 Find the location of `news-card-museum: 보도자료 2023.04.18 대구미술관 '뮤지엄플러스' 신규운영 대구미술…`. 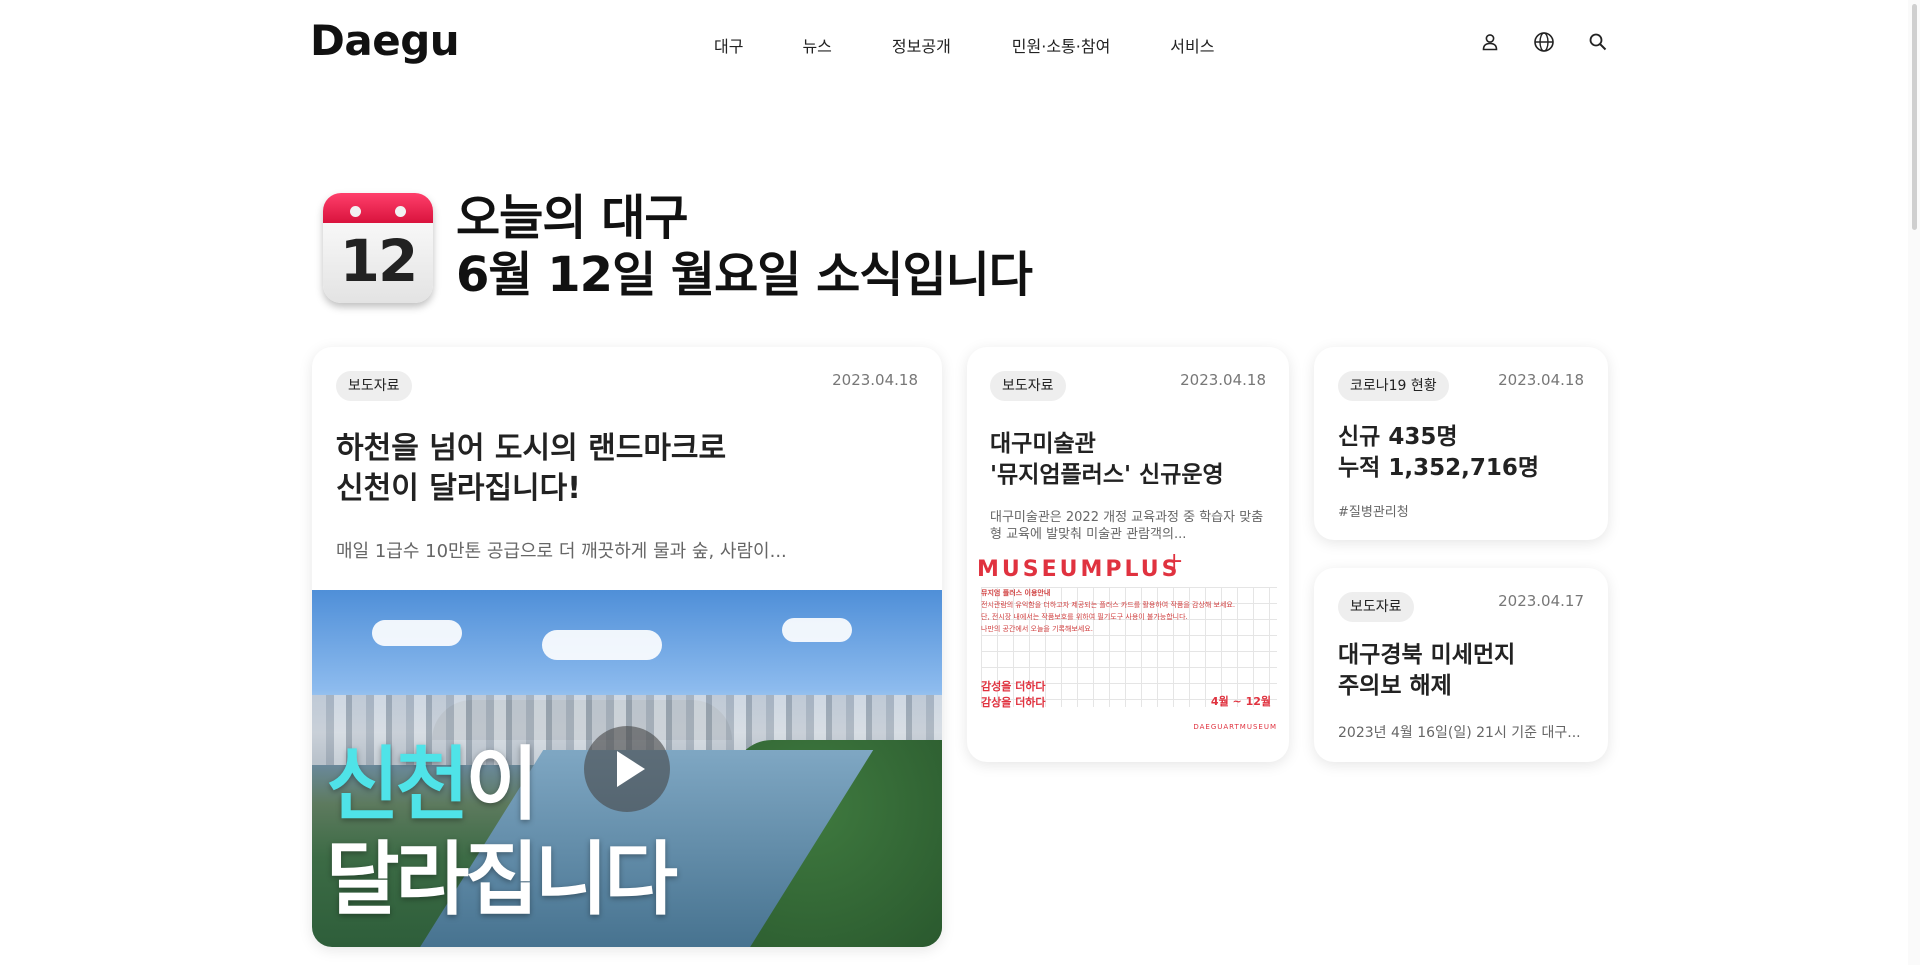

news-card-museum: 보도자료 2023.04.18 대구미술관 '뮤지엄플러스' 신규운영 대구미술… is located at coordinates (1128, 554).